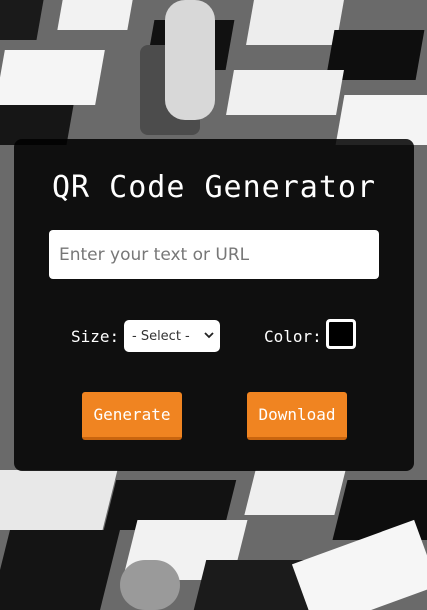  Describe the element at coordinates (293, 336) in the screenshot. I see `color-label: Color:` at that location.